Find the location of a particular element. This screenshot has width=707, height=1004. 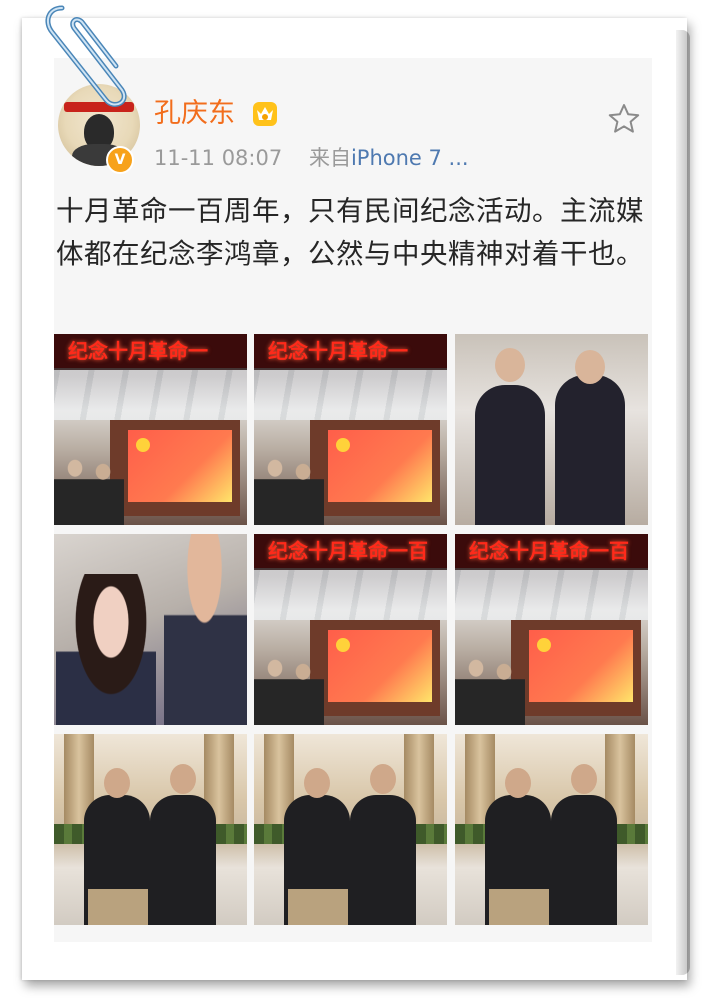

person-woman is located at coordinates (590, 450).